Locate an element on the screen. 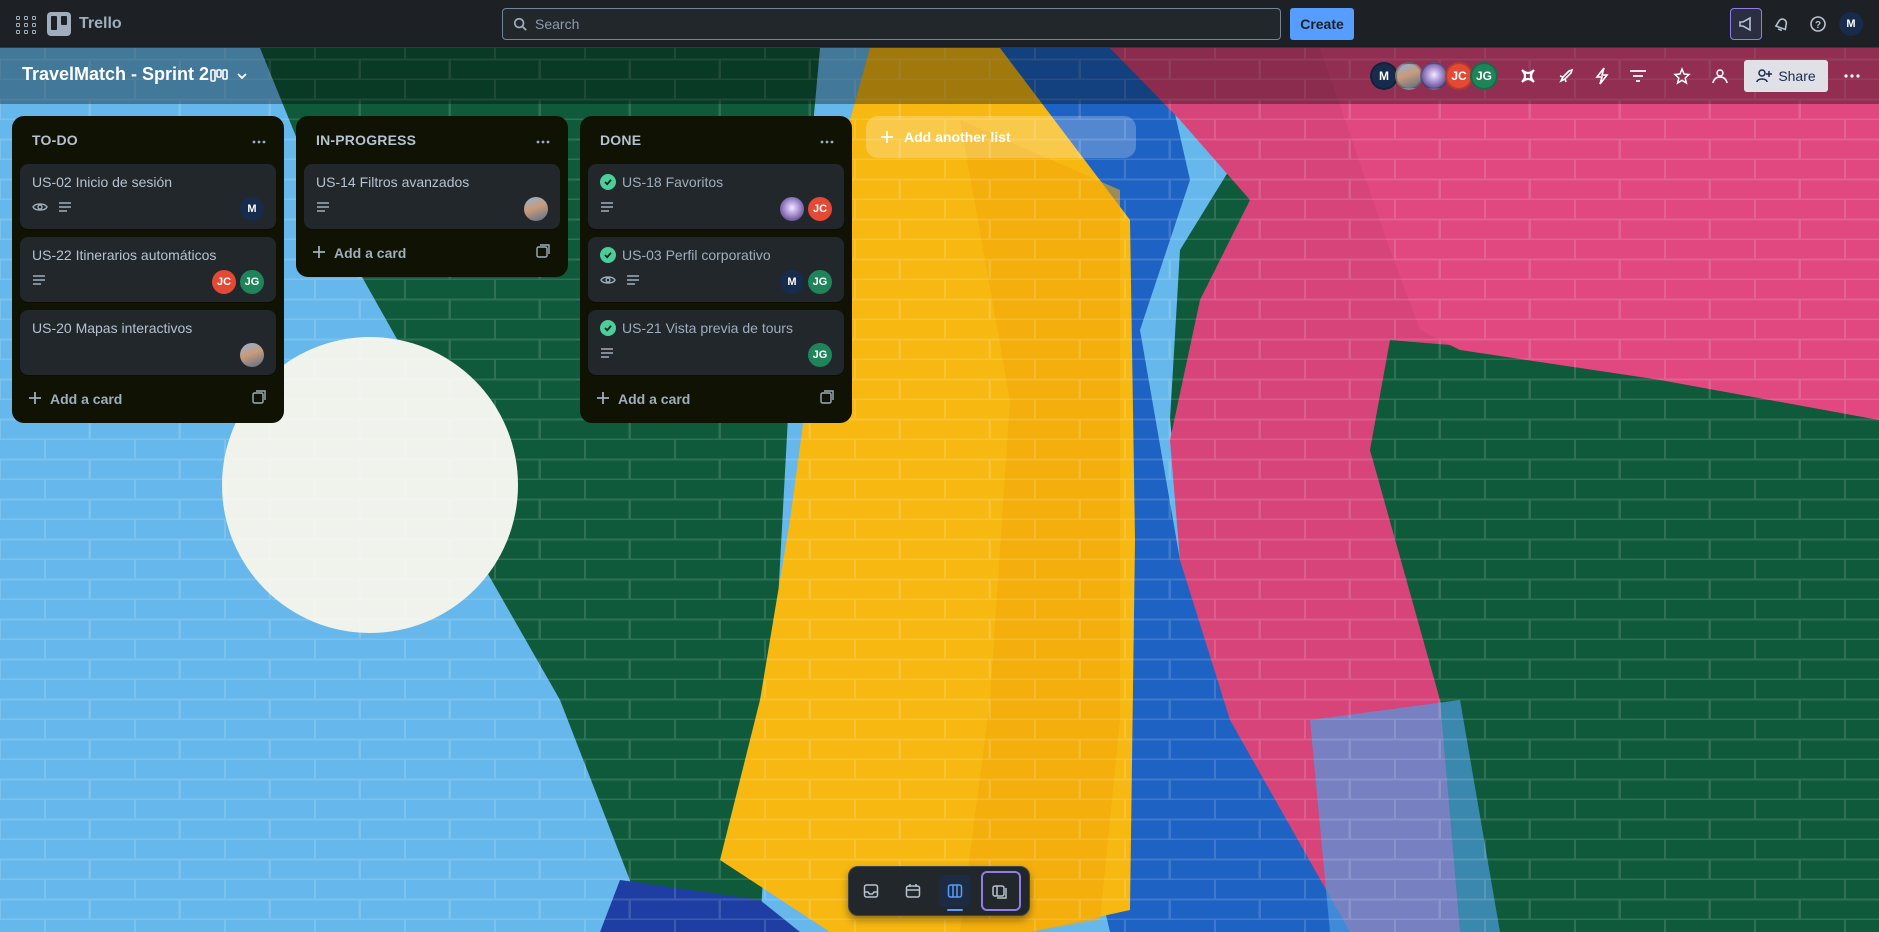  inbox-icon is located at coordinates (871, 891).